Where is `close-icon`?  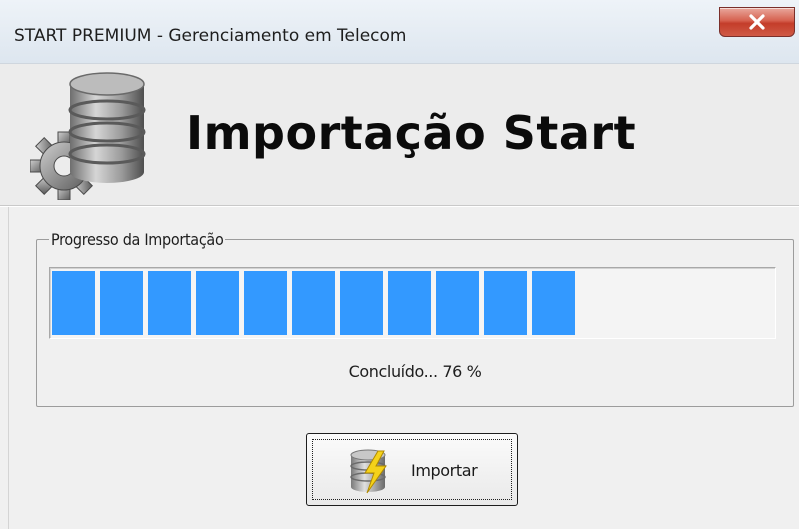 close-icon is located at coordinates (757, 22).